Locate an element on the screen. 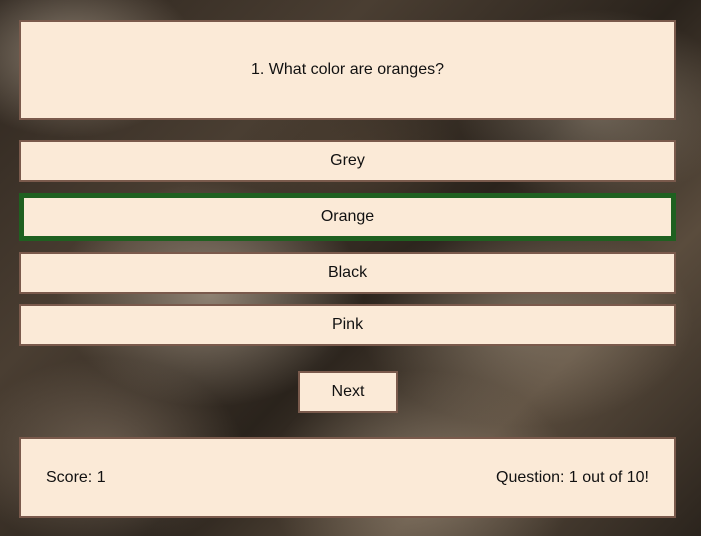 The image size is (701, 536). answer-button-grey: Grey is located at coordinates (347, 161).